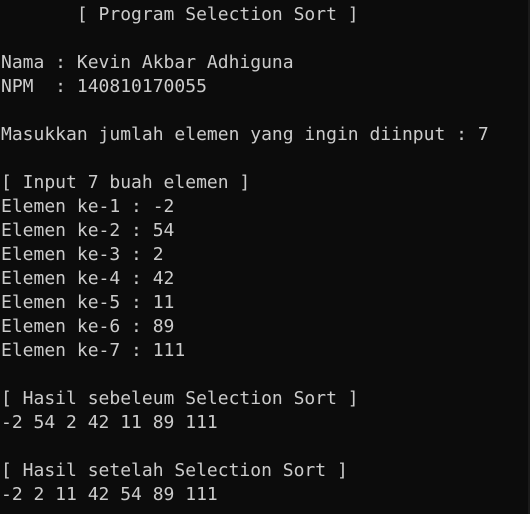 The height and width of the screenshot is (514, 530). I want to click on before-sort-header: [ Hasil sebeleum Selection Sort ], so click(180, 398).